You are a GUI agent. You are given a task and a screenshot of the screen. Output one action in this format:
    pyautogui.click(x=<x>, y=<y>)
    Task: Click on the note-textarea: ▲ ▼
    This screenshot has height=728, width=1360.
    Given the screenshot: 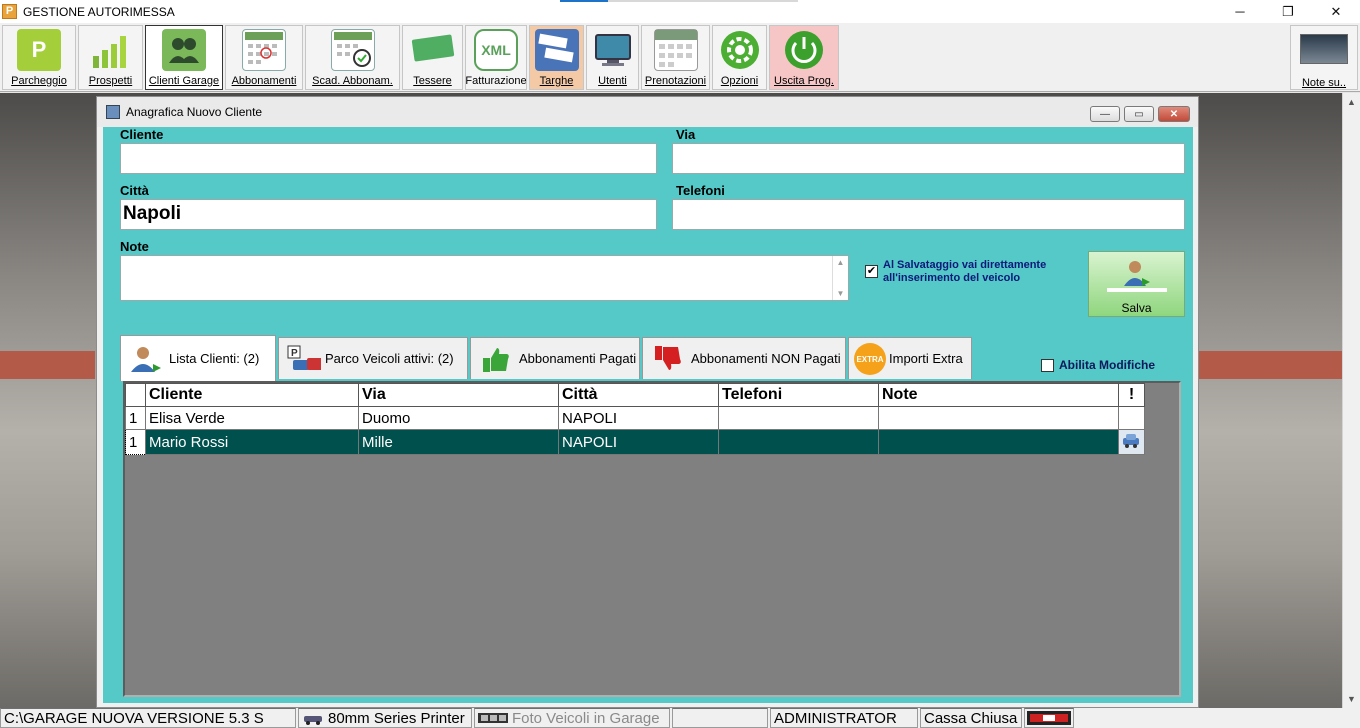 What is the action you would take?
    pyautogui.click(x=484, y=278)
    